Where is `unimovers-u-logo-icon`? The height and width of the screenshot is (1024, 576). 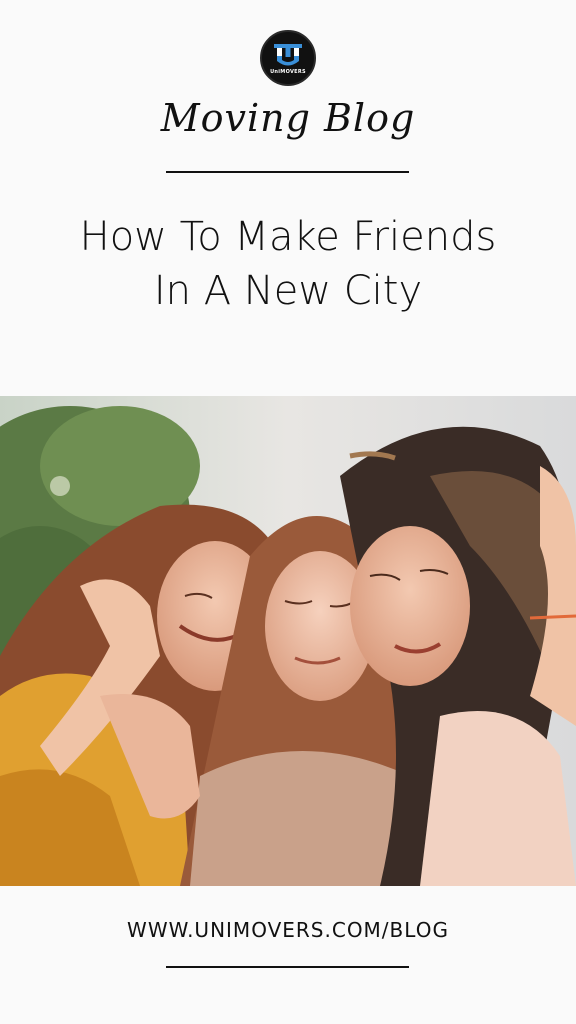
unimovers-u-logo-icon is located at coordinates (288, 54).